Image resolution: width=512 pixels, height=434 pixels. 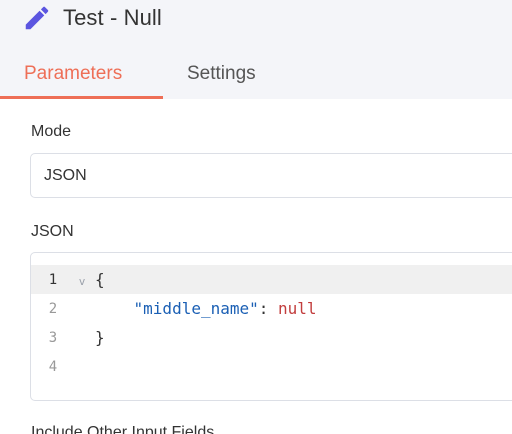 What do you see at coordinates (219, 77) in the screenshot?
I see `tab-settings: Settings` at bounding box center [219, 77].